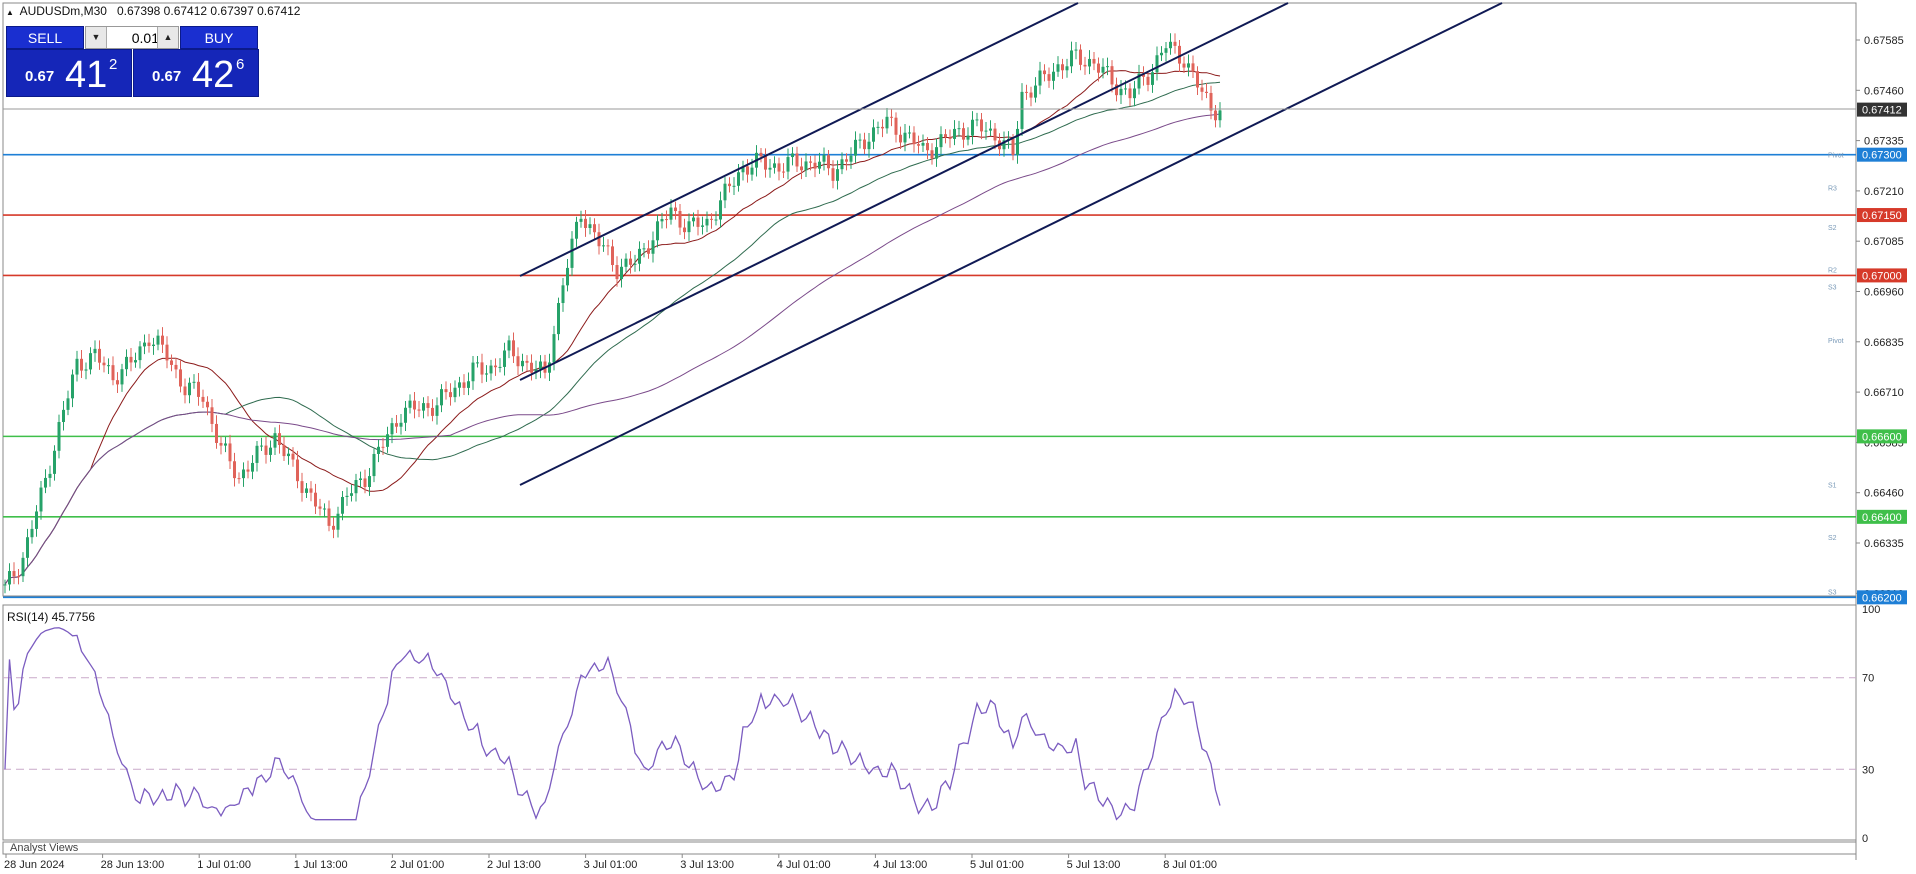  Describe the element at coordinates (219, 37) in the screenshot. I see `buy-button: BUY` at that location.